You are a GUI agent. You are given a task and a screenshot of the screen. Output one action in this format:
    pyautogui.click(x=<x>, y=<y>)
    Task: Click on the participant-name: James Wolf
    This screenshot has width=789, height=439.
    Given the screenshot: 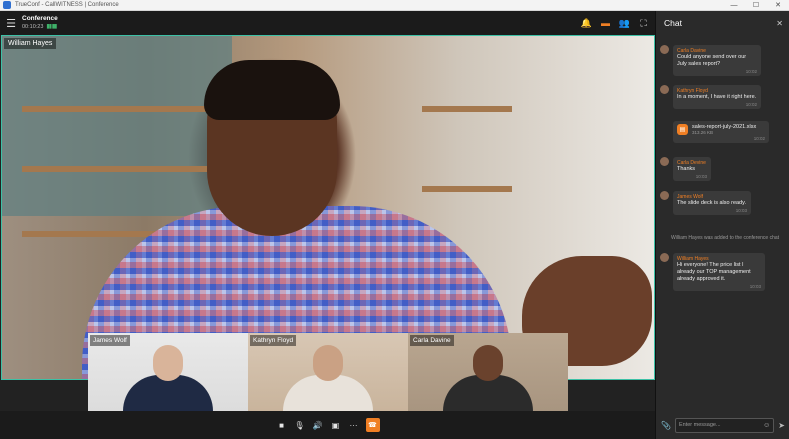 What is the action you would take?
    pyautogui.click(x=110, y=340)
    